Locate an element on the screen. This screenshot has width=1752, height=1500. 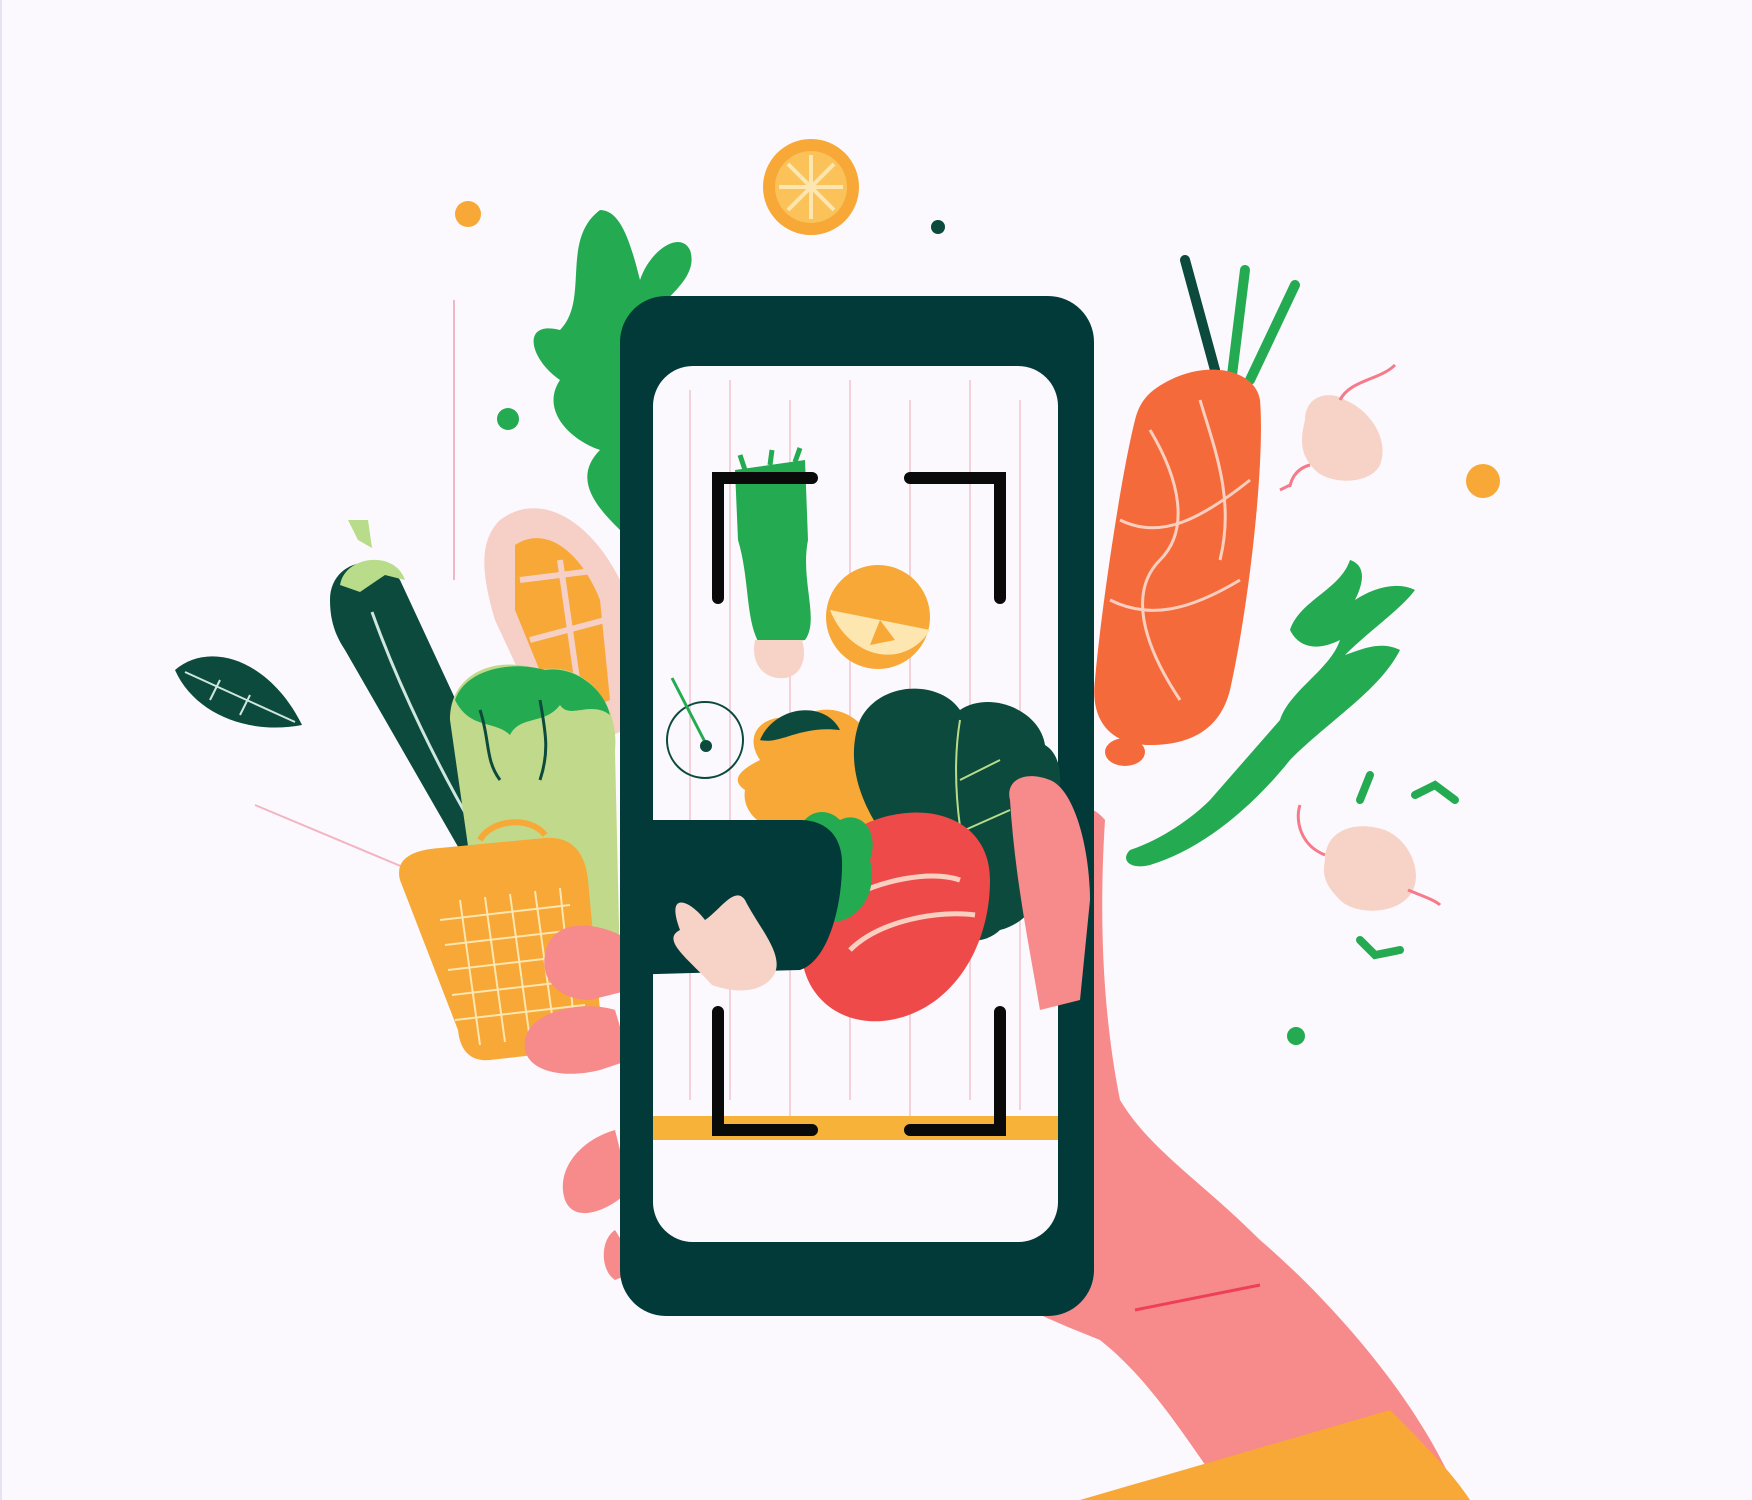
thumb-overlay is located at coordinates (731, 905).